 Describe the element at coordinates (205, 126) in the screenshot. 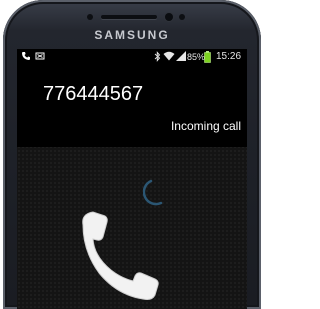

I see `call-status-label: Incoming call` at that location.